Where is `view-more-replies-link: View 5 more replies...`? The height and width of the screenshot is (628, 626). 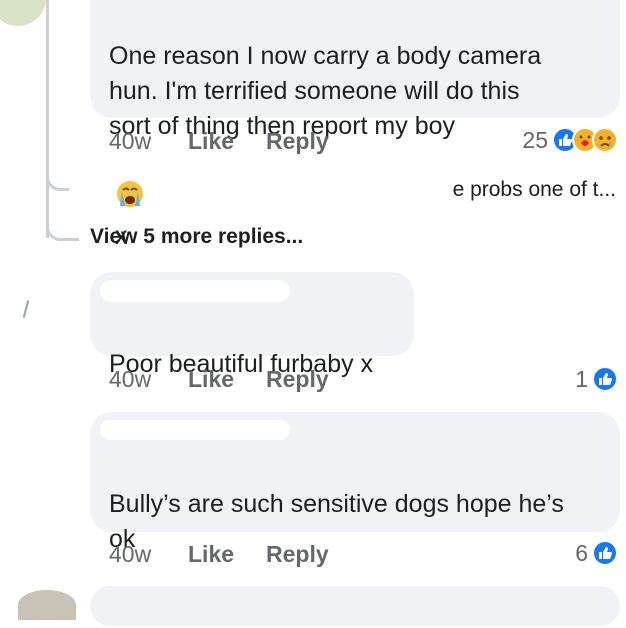
view-more-replies-link: View 5 more replies... is located at coordinates (196, 237).